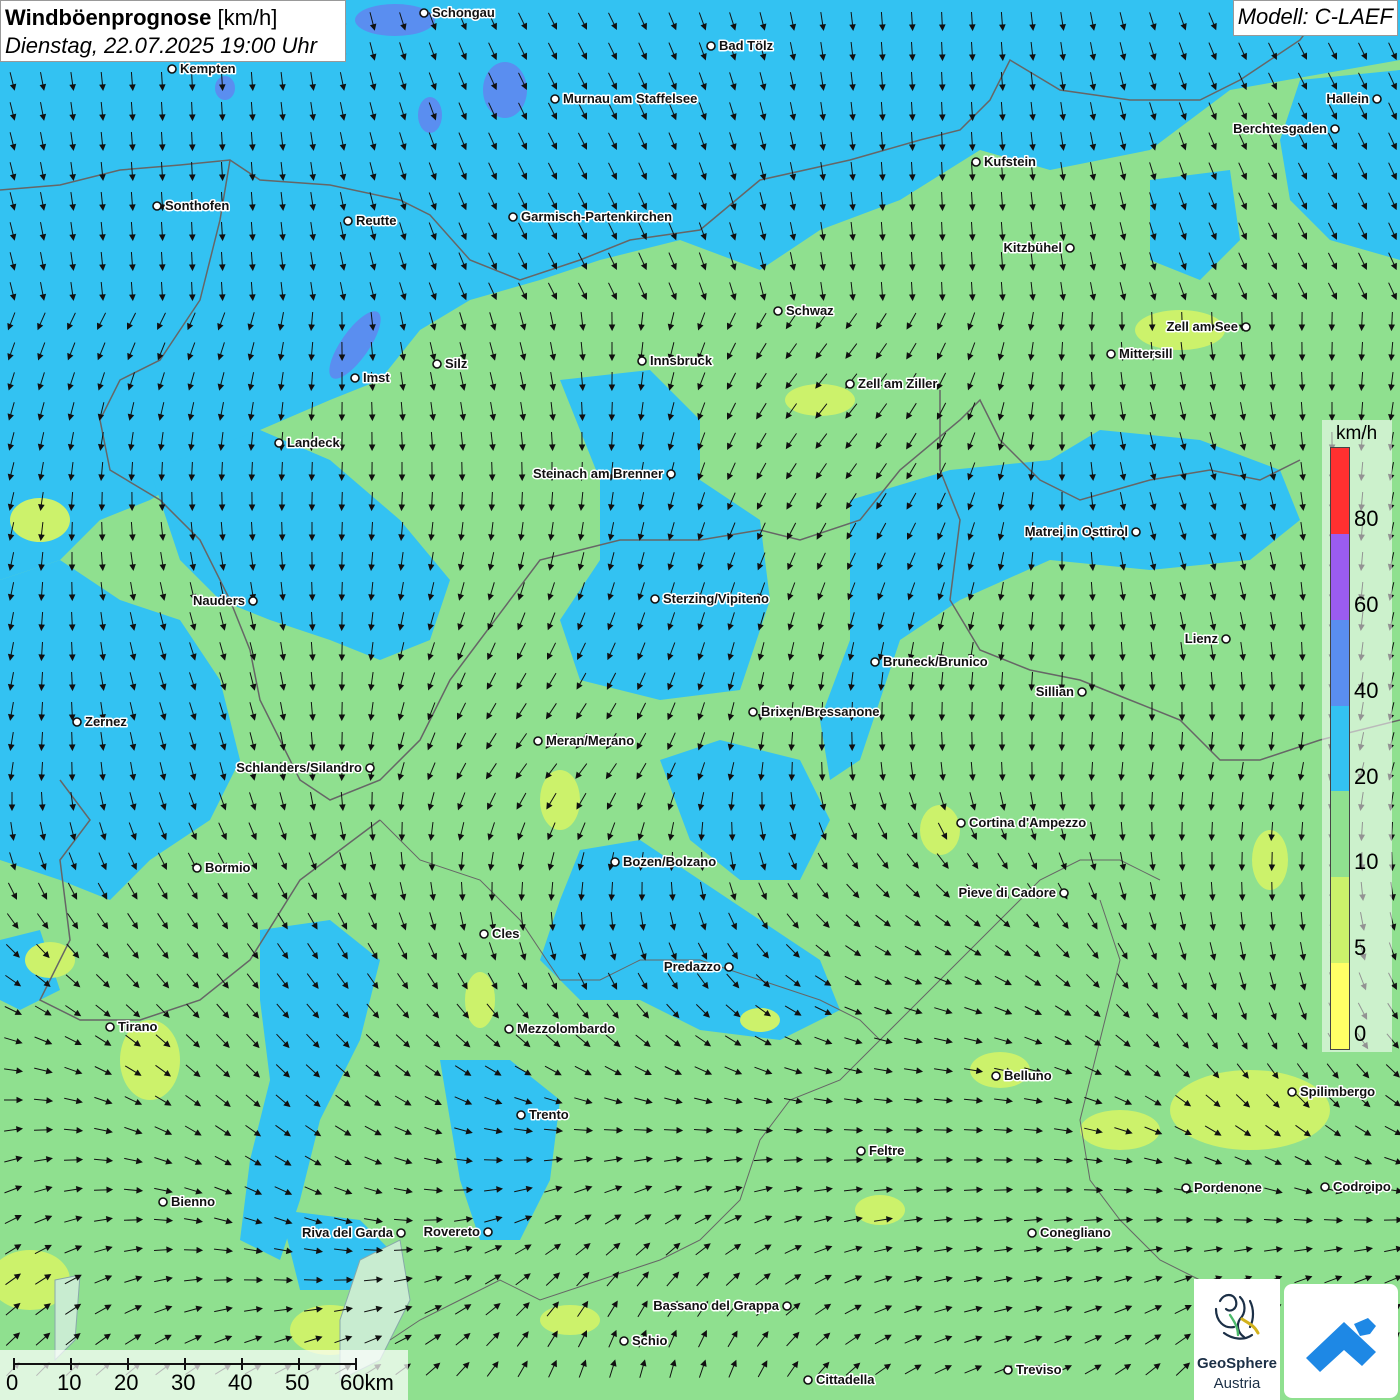 The width and height of the screenshot is (1400, 1400). What do you see at coordinates (488, 1232) in the screenshot?
I see `city-dot-rovereto` at bounding box center [488, 1232].